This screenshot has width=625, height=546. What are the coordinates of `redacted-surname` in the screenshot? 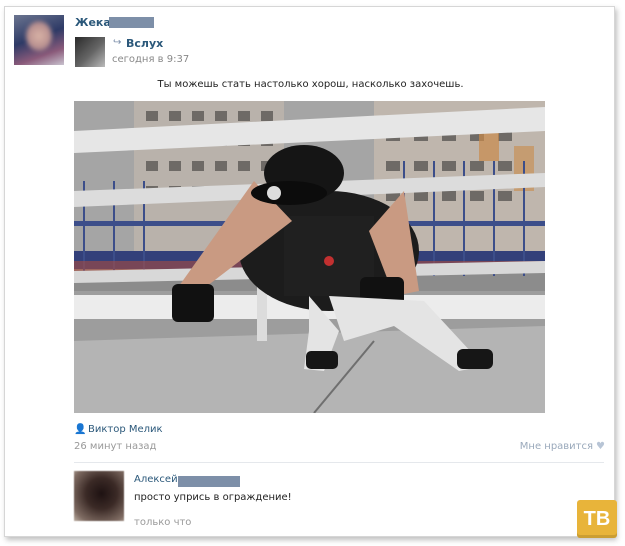 It's located at (131, 22).